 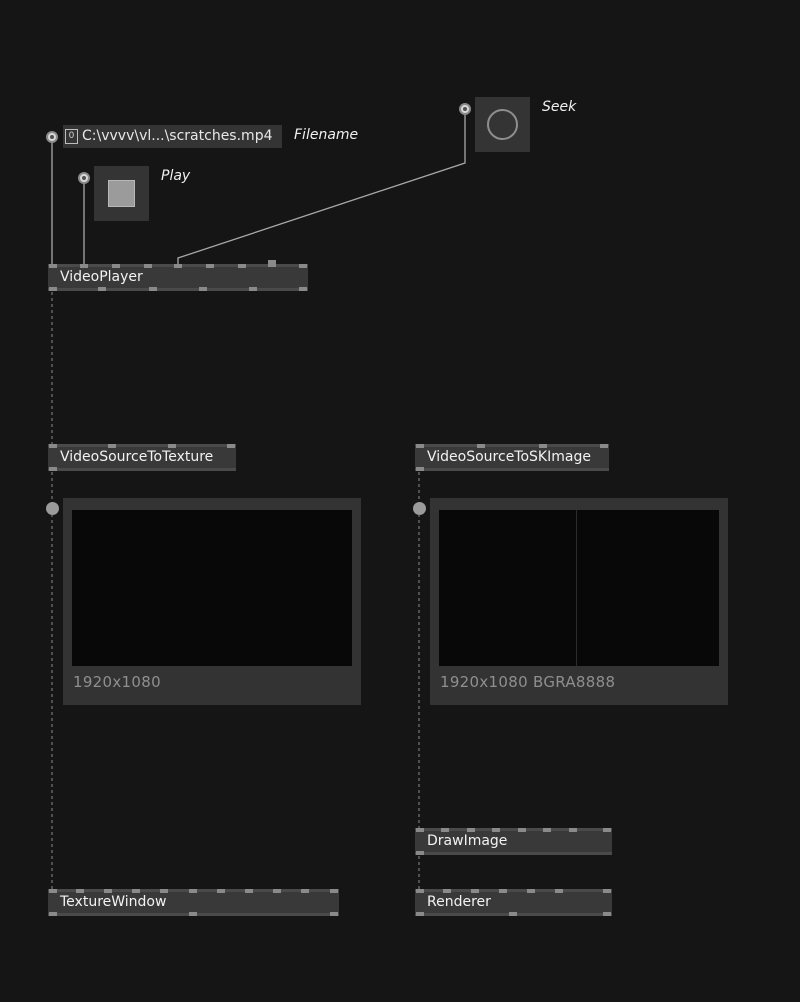 I want to click on node-title: Renderer, so click(x=459, y=902).